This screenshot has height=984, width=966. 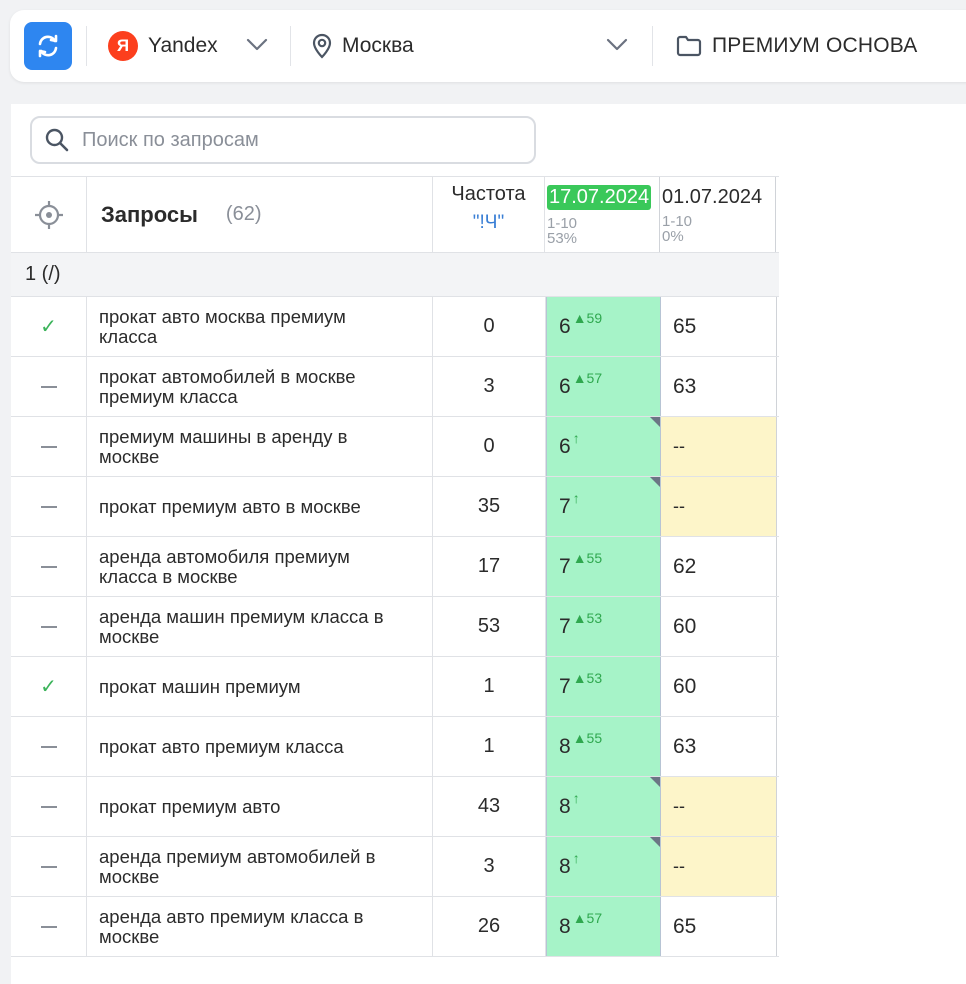 I want to click on table-row: прокат премиум авто в москве 35 7 ↑ --, so click(x=395, y=507).